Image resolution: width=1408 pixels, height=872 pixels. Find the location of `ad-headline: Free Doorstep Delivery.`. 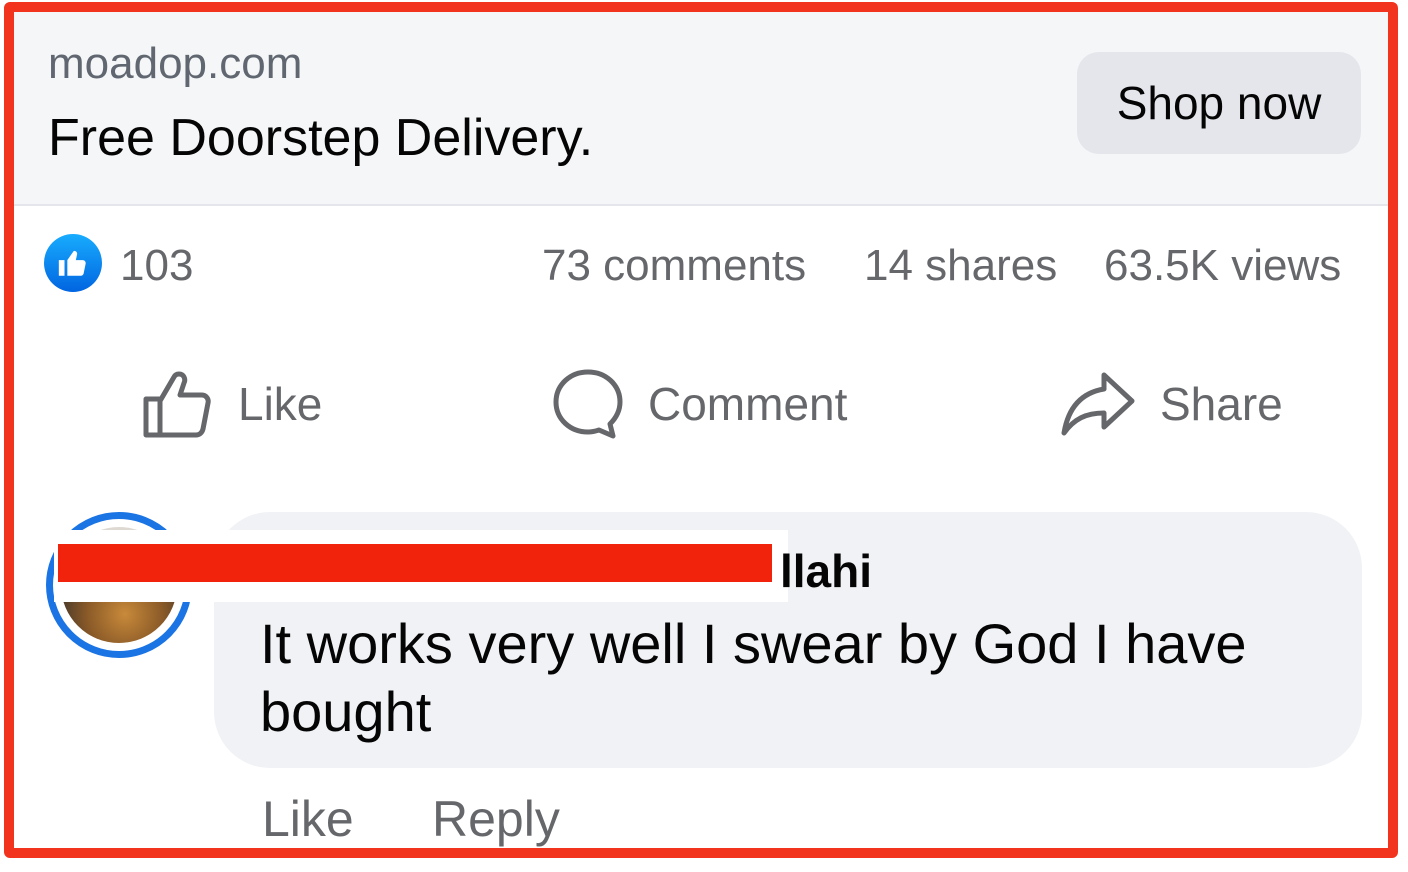

ad-headline: Free Doorstep Delivery. is located at coordinates (321, 138).